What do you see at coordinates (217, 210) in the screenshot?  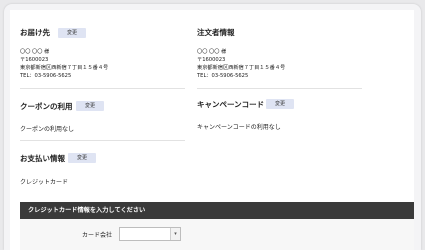 I see `card-form-header: クレジットカード情報を入力してください` at bounding box center [217, 210].